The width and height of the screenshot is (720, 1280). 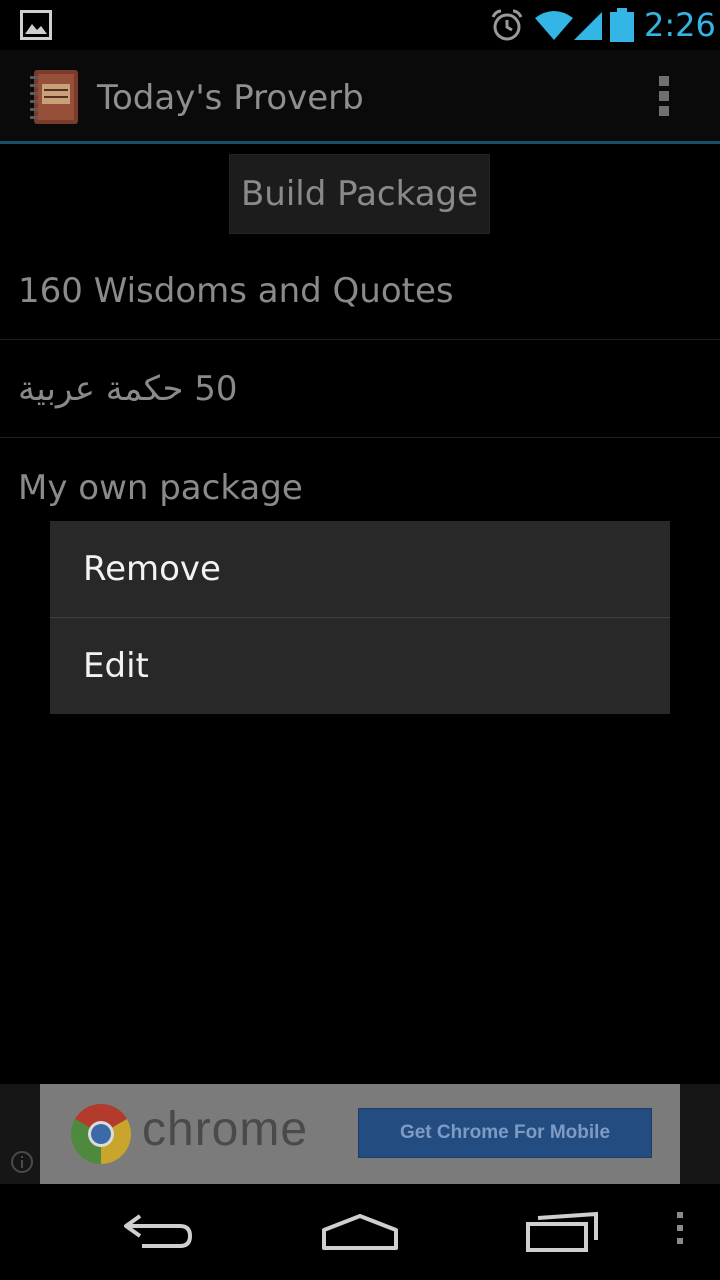 I want to click on home-icon, so click(x=360, y=1232).